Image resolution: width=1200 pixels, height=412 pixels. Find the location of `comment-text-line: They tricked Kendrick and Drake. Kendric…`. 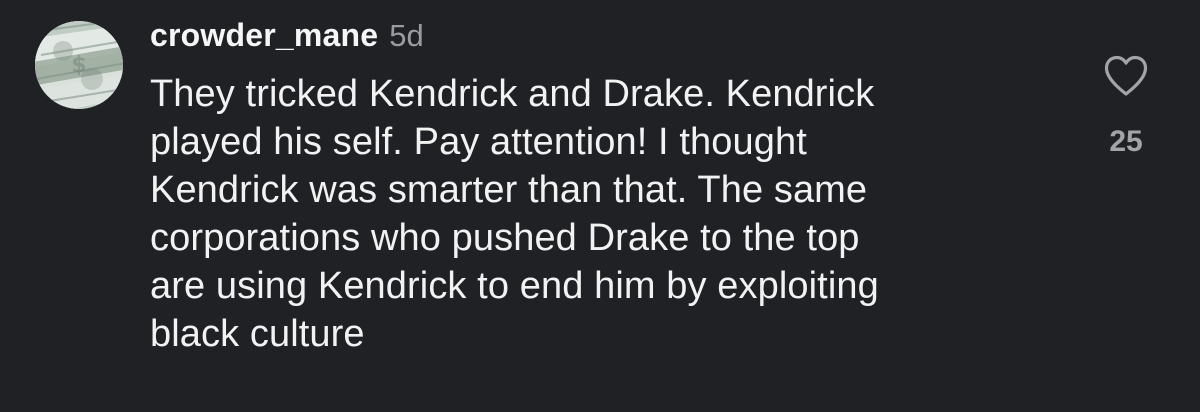

comment-text-line: They tricked Kendrick and Drake. Kendric… is located at coordinates (512, 94).